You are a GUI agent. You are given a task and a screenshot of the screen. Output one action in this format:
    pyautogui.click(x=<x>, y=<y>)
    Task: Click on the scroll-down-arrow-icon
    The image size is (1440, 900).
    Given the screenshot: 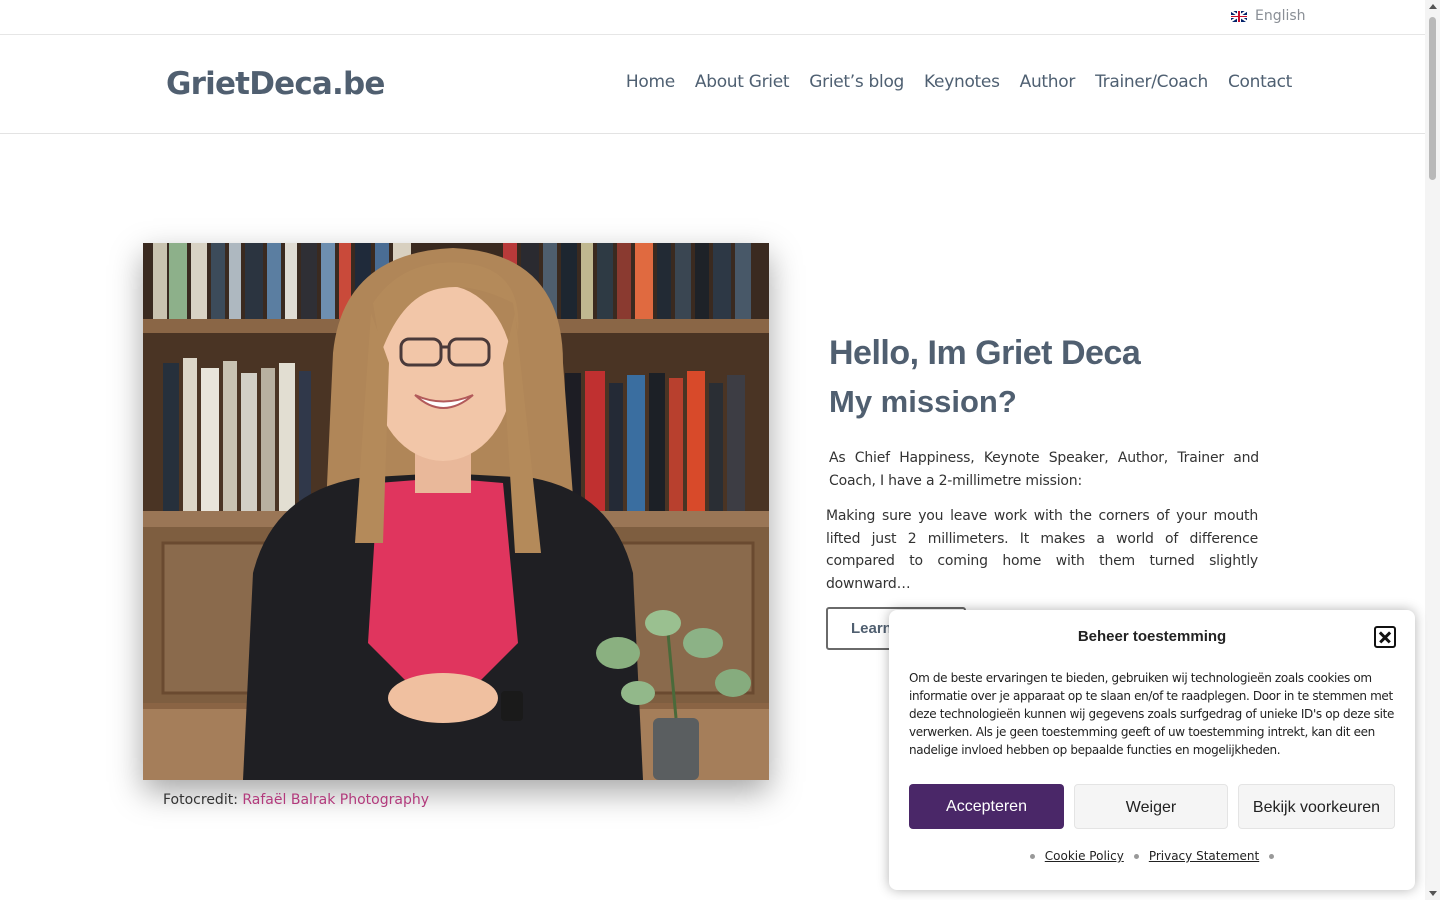 What is the action you would take?
    pyautogui.click(x=1433, y=893)
    